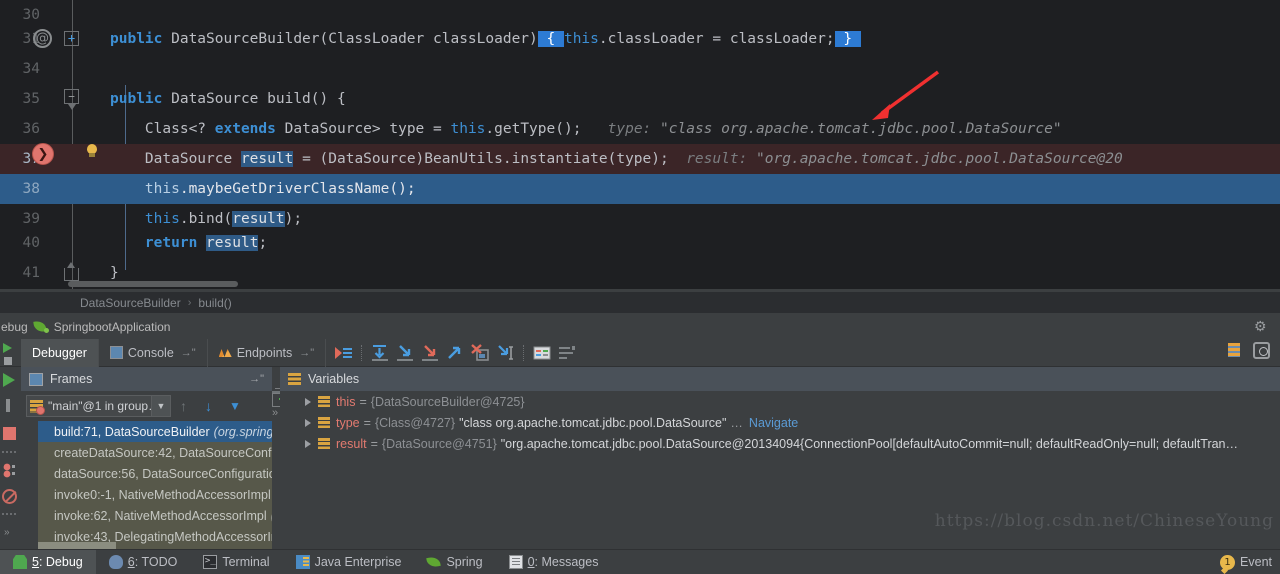  Describe the element at coordinates (505, 353) in the screenshot. I see `run-to-cursor-icon` at that location.